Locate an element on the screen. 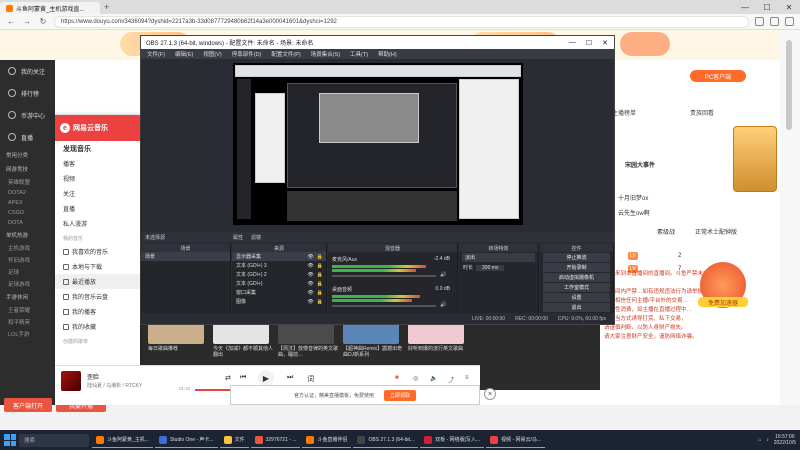 The height and width of the screenshot is (450, 800). lyrics-toggle: 词 is located at coordinates (310, 379).